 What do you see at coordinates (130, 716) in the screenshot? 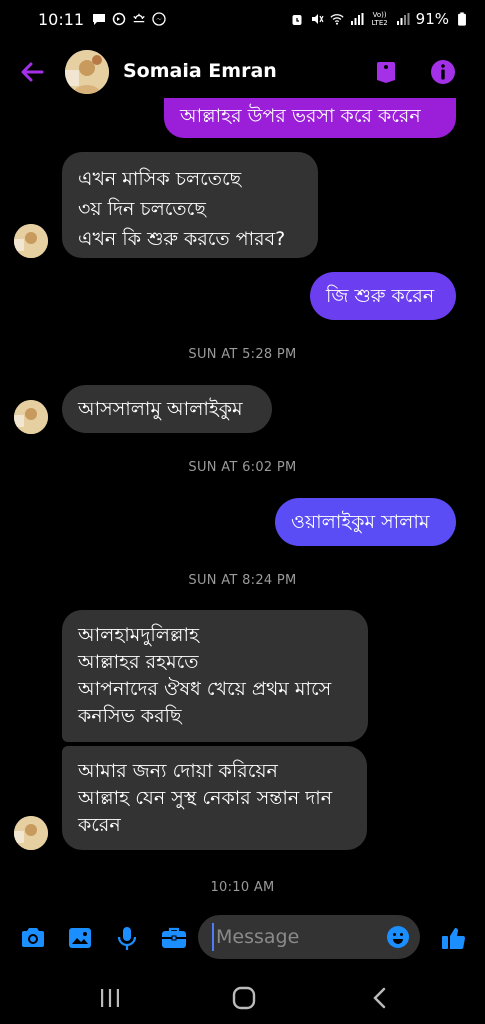
I see `message-line: কনসিভ করছি` at bounding box center [130, 716].